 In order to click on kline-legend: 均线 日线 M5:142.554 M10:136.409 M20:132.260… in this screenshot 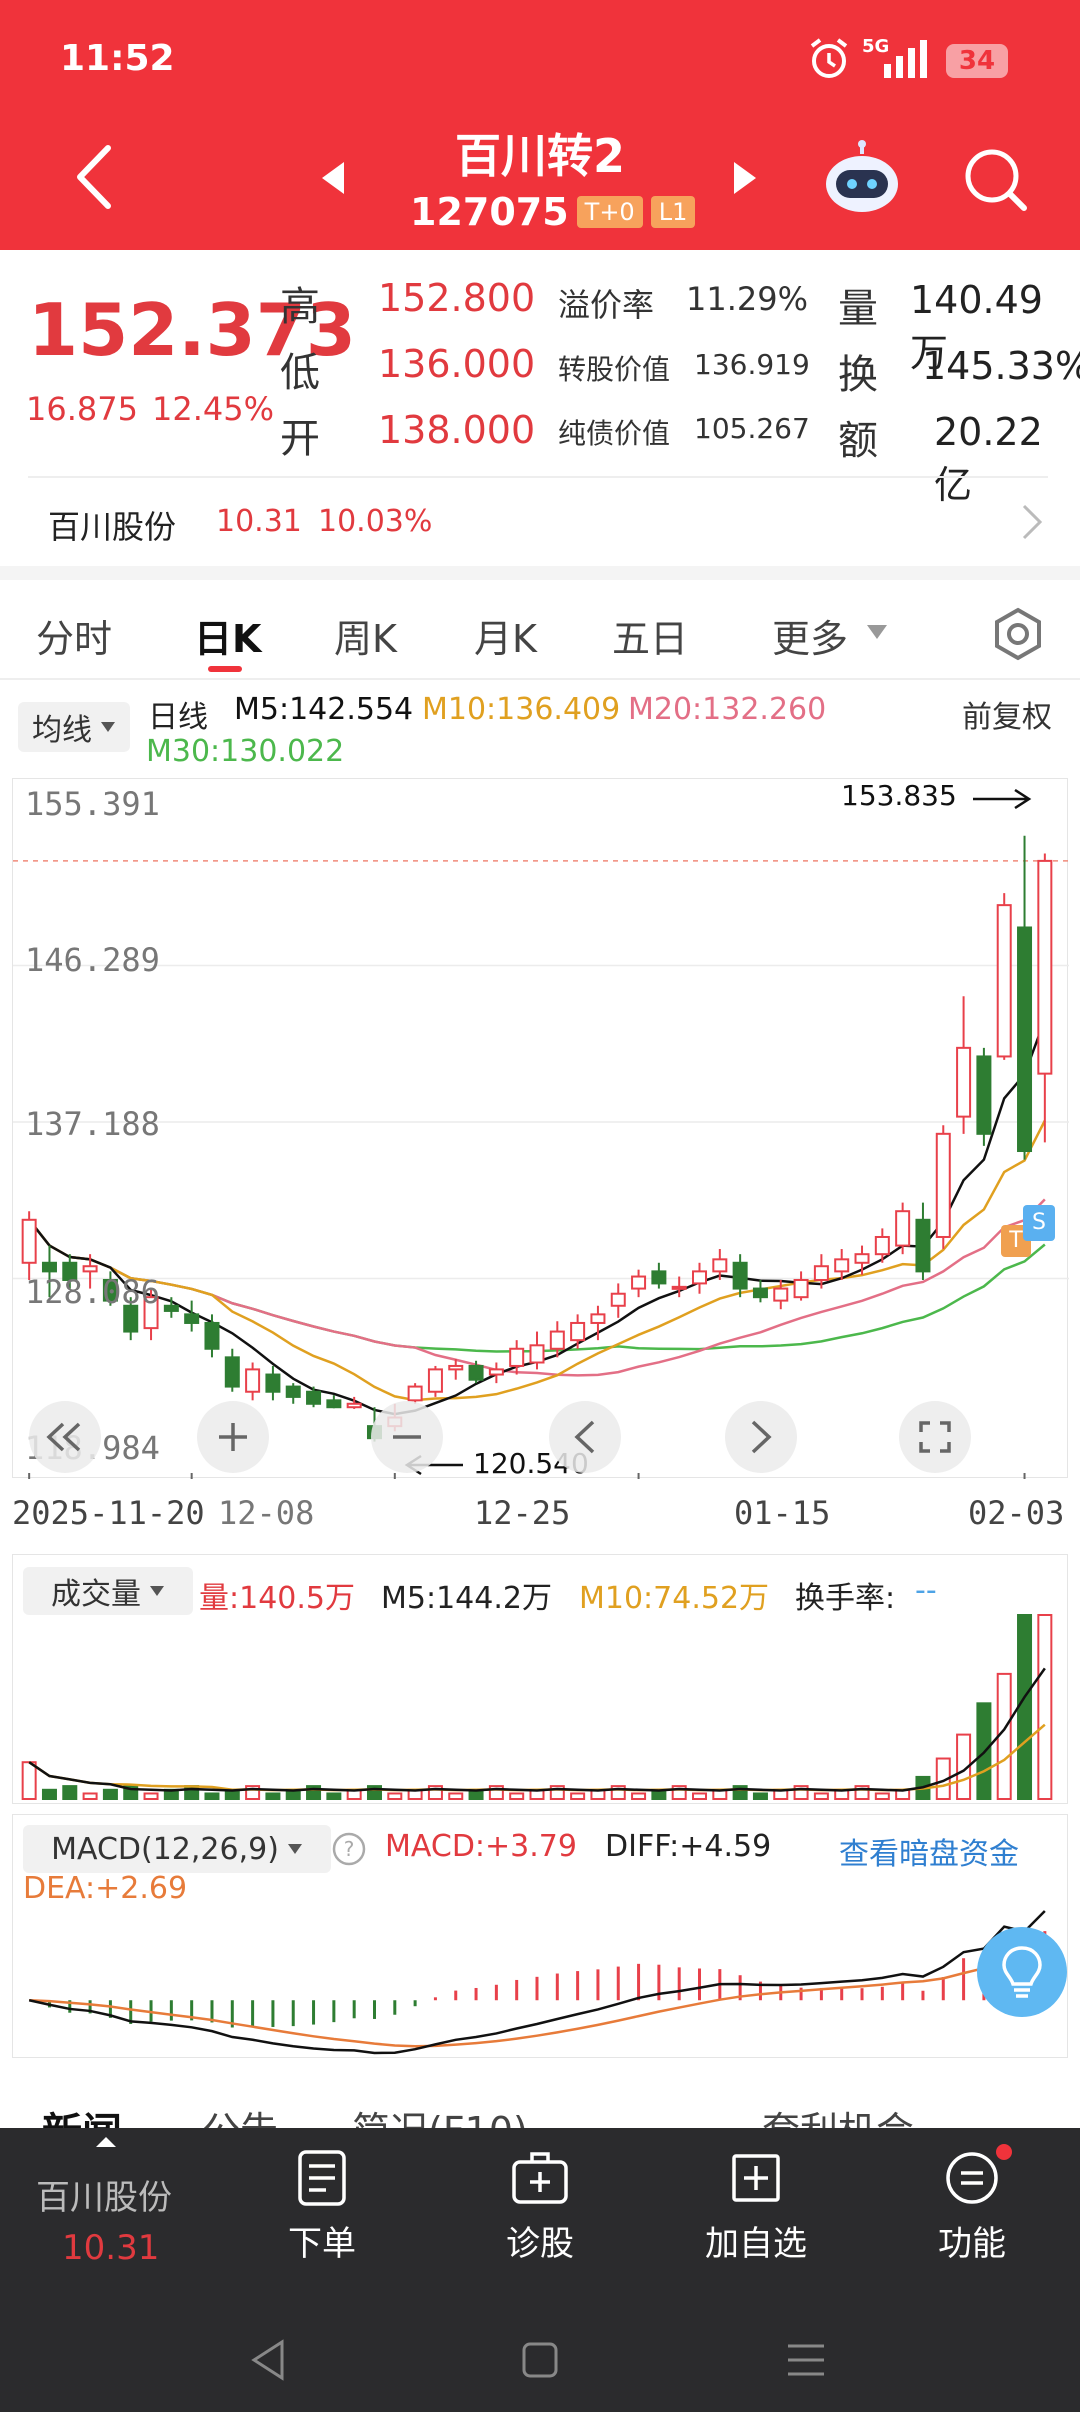, I will do `click(540, 732)`.